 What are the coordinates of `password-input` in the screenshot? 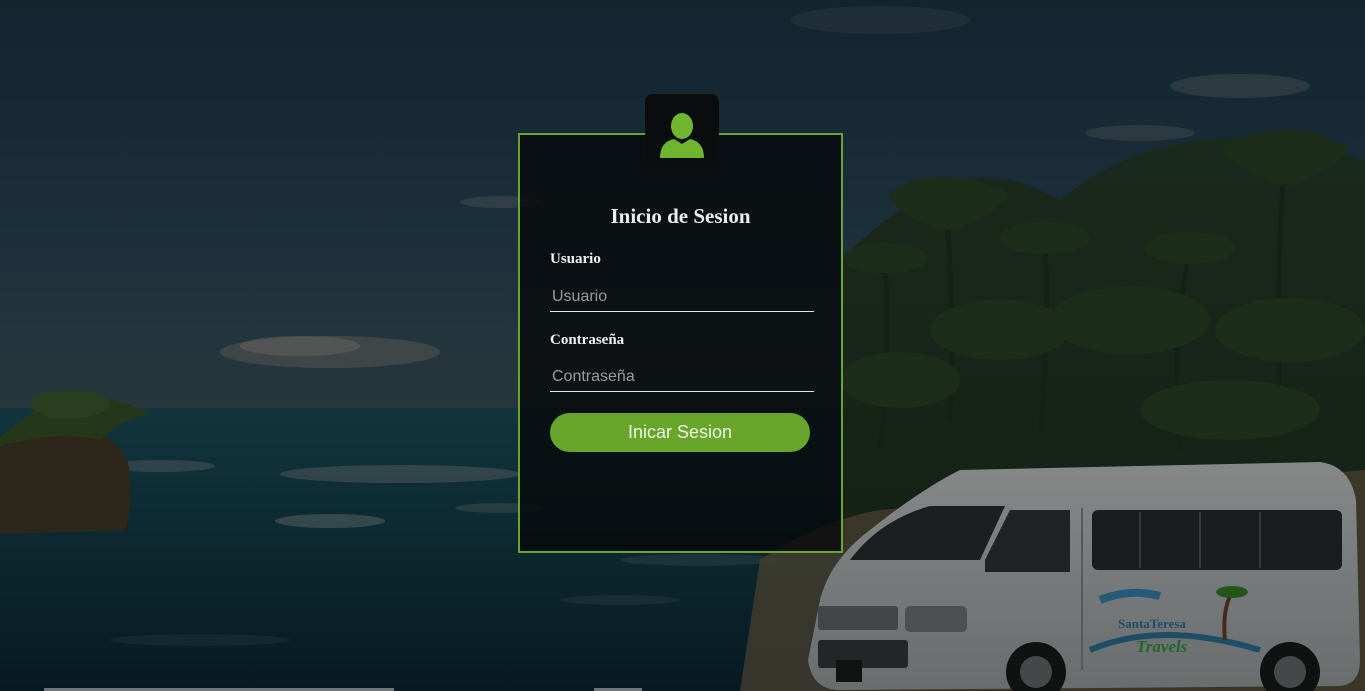 It's located at (682, 377).